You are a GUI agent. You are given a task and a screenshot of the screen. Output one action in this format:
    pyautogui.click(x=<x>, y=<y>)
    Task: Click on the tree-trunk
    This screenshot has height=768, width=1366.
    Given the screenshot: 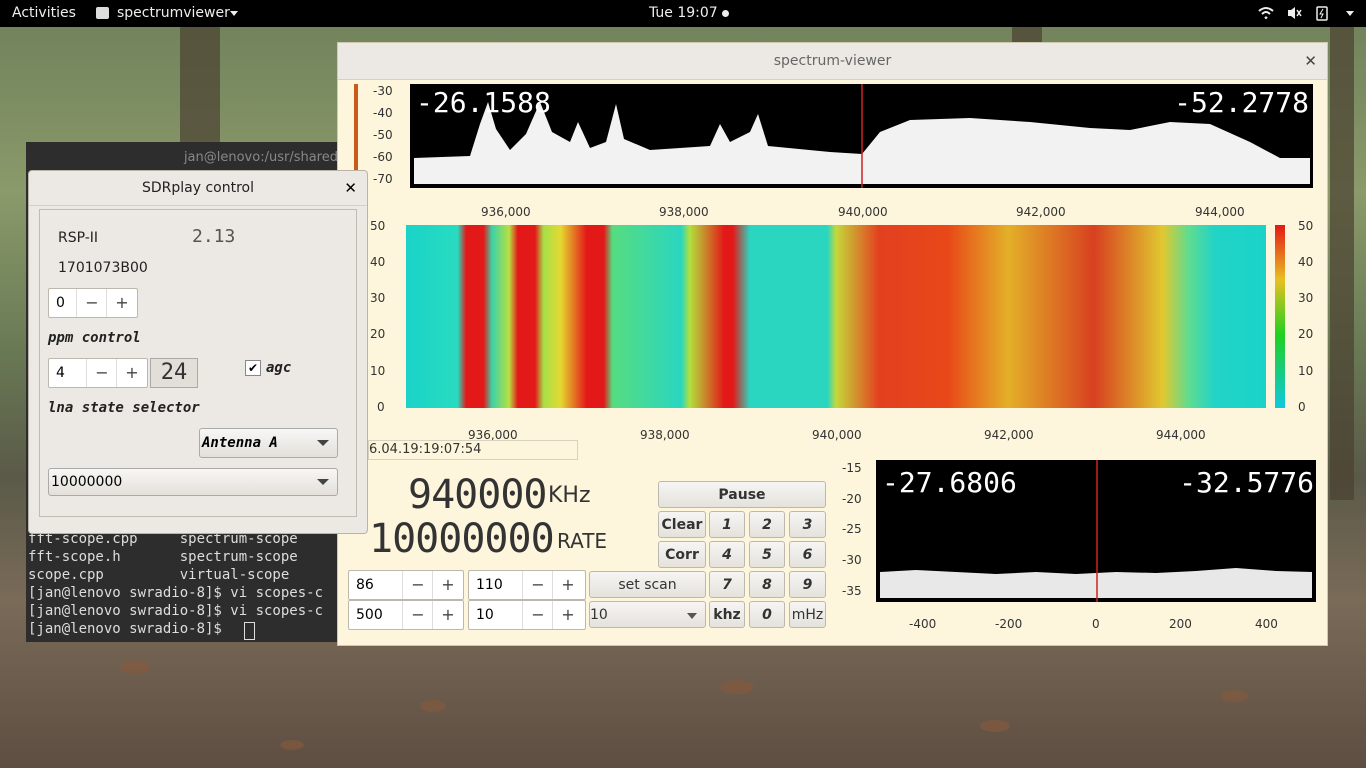 What is the action you would take?
    pyautogui.click(x=1342, y=250)
    